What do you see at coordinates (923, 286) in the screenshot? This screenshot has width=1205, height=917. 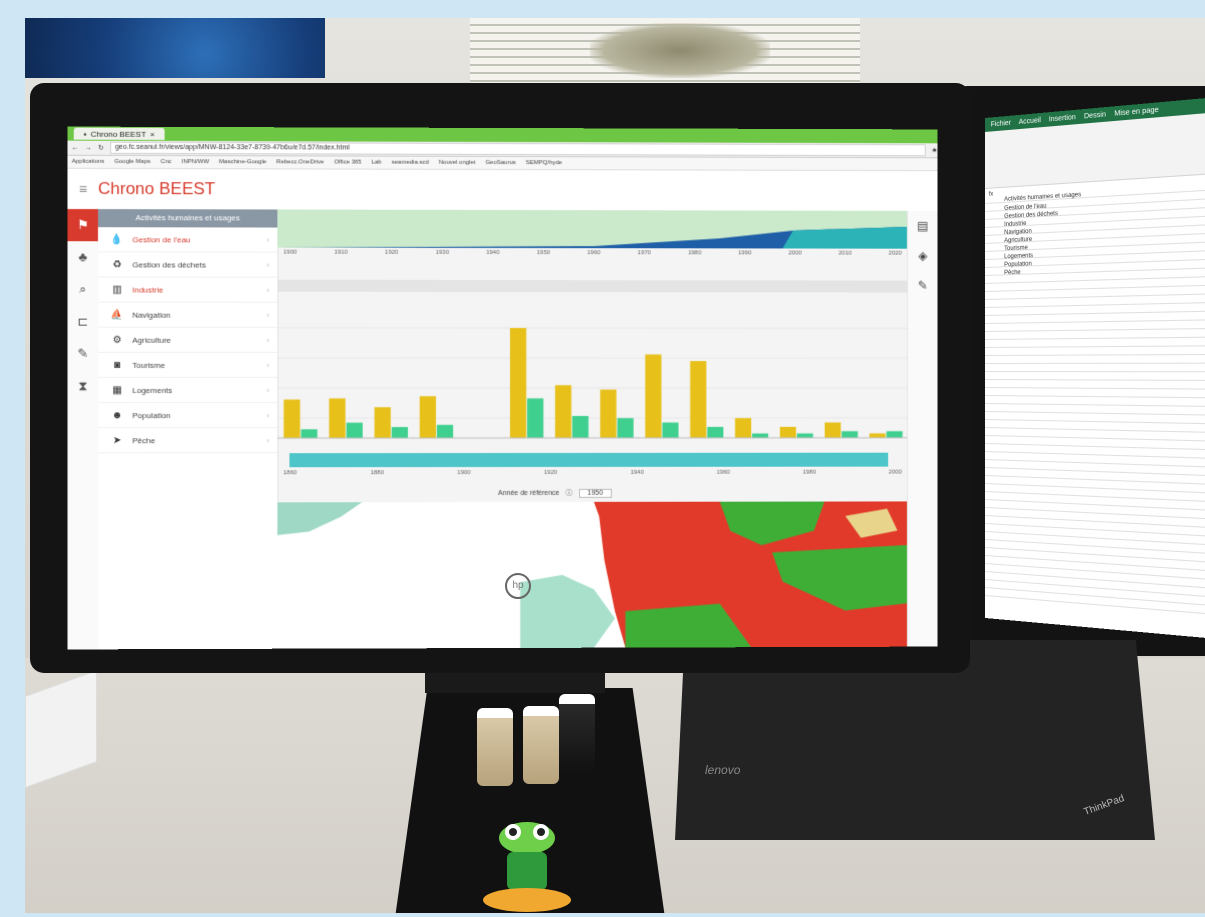 I see `edit-icon: ✎` at bounding box center [923, 286].